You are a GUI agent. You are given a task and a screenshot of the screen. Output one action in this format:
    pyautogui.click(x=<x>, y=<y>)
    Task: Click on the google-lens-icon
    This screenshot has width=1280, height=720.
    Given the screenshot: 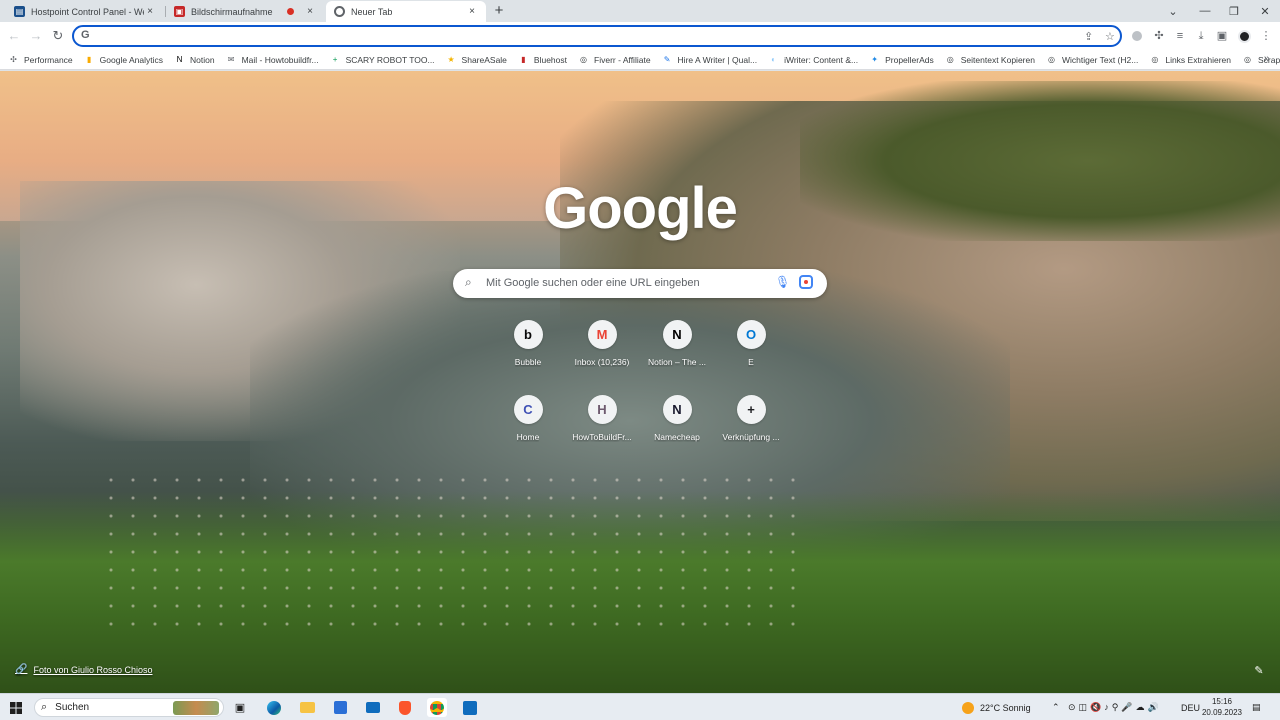 What is the action you would take?
    pyautogui.click(x=806, y=282)
    